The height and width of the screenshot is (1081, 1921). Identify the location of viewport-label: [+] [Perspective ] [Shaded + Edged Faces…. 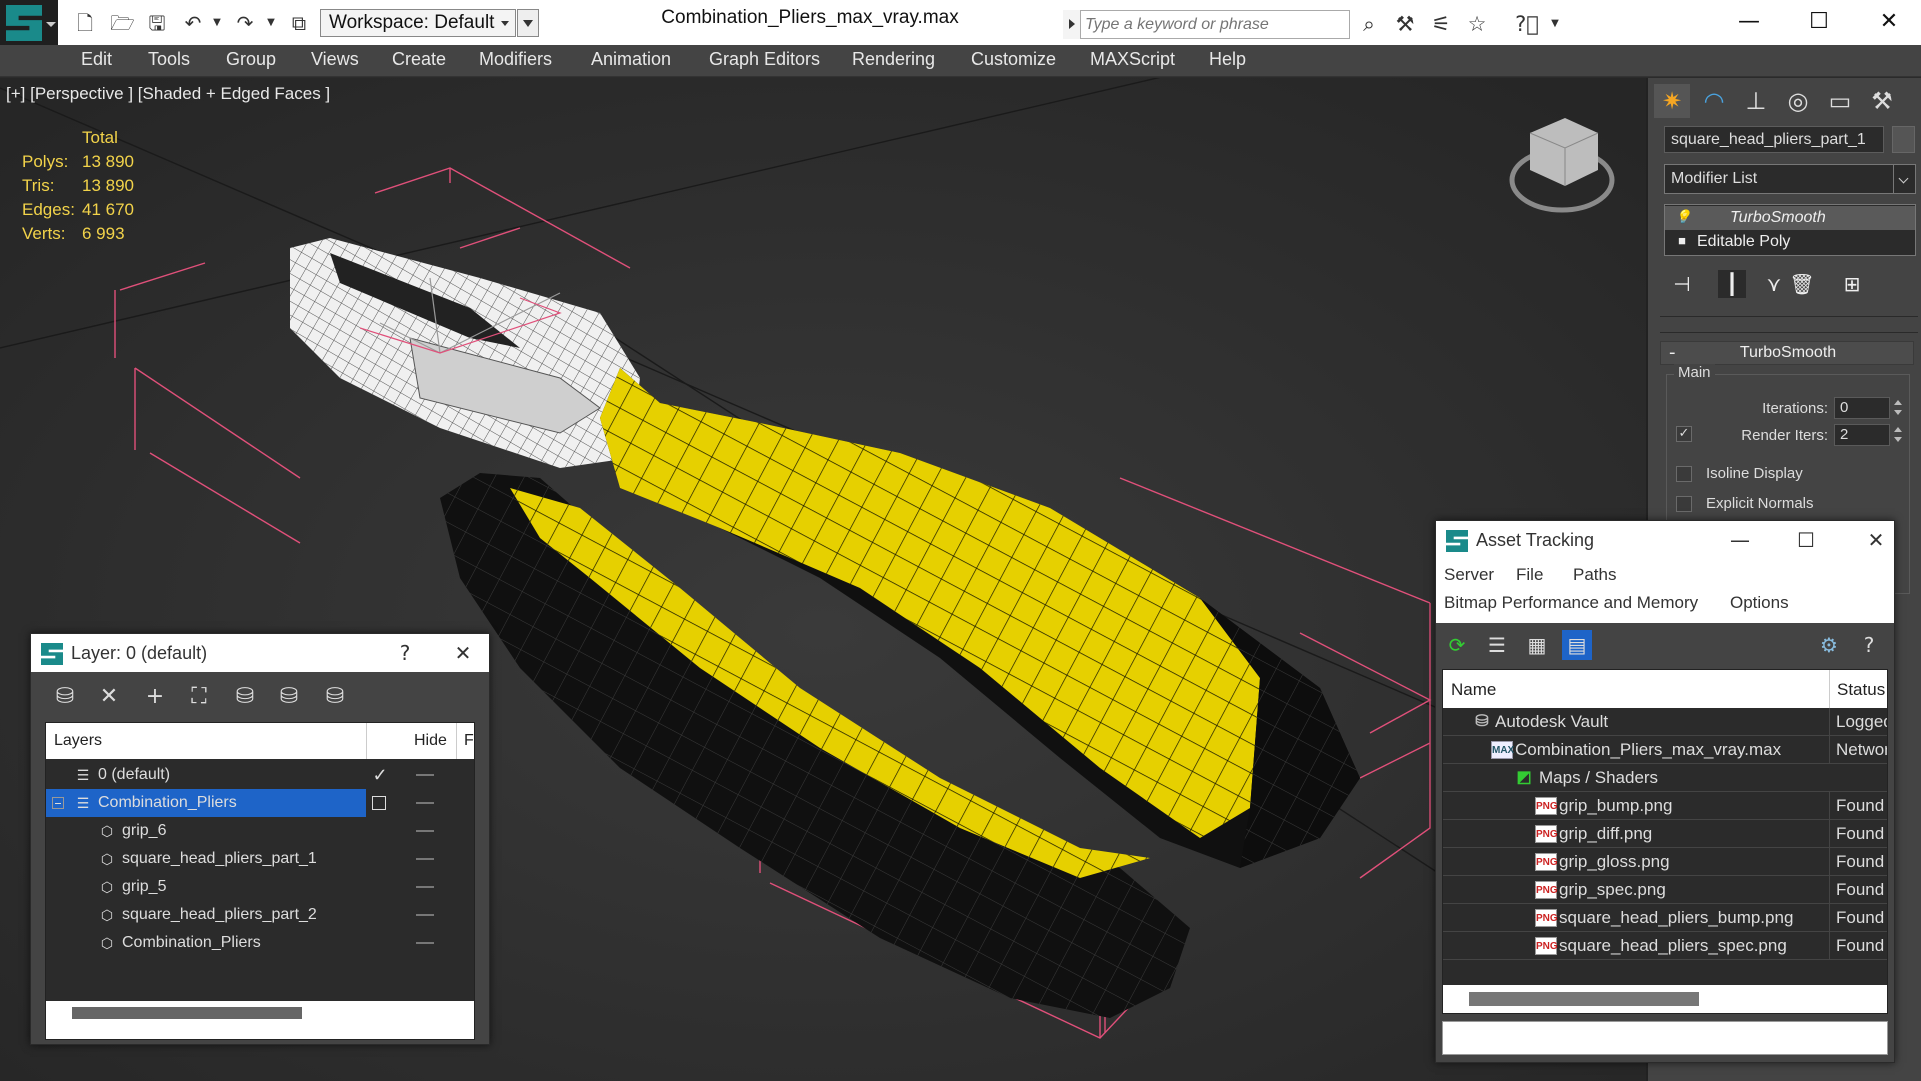
(168, 94).